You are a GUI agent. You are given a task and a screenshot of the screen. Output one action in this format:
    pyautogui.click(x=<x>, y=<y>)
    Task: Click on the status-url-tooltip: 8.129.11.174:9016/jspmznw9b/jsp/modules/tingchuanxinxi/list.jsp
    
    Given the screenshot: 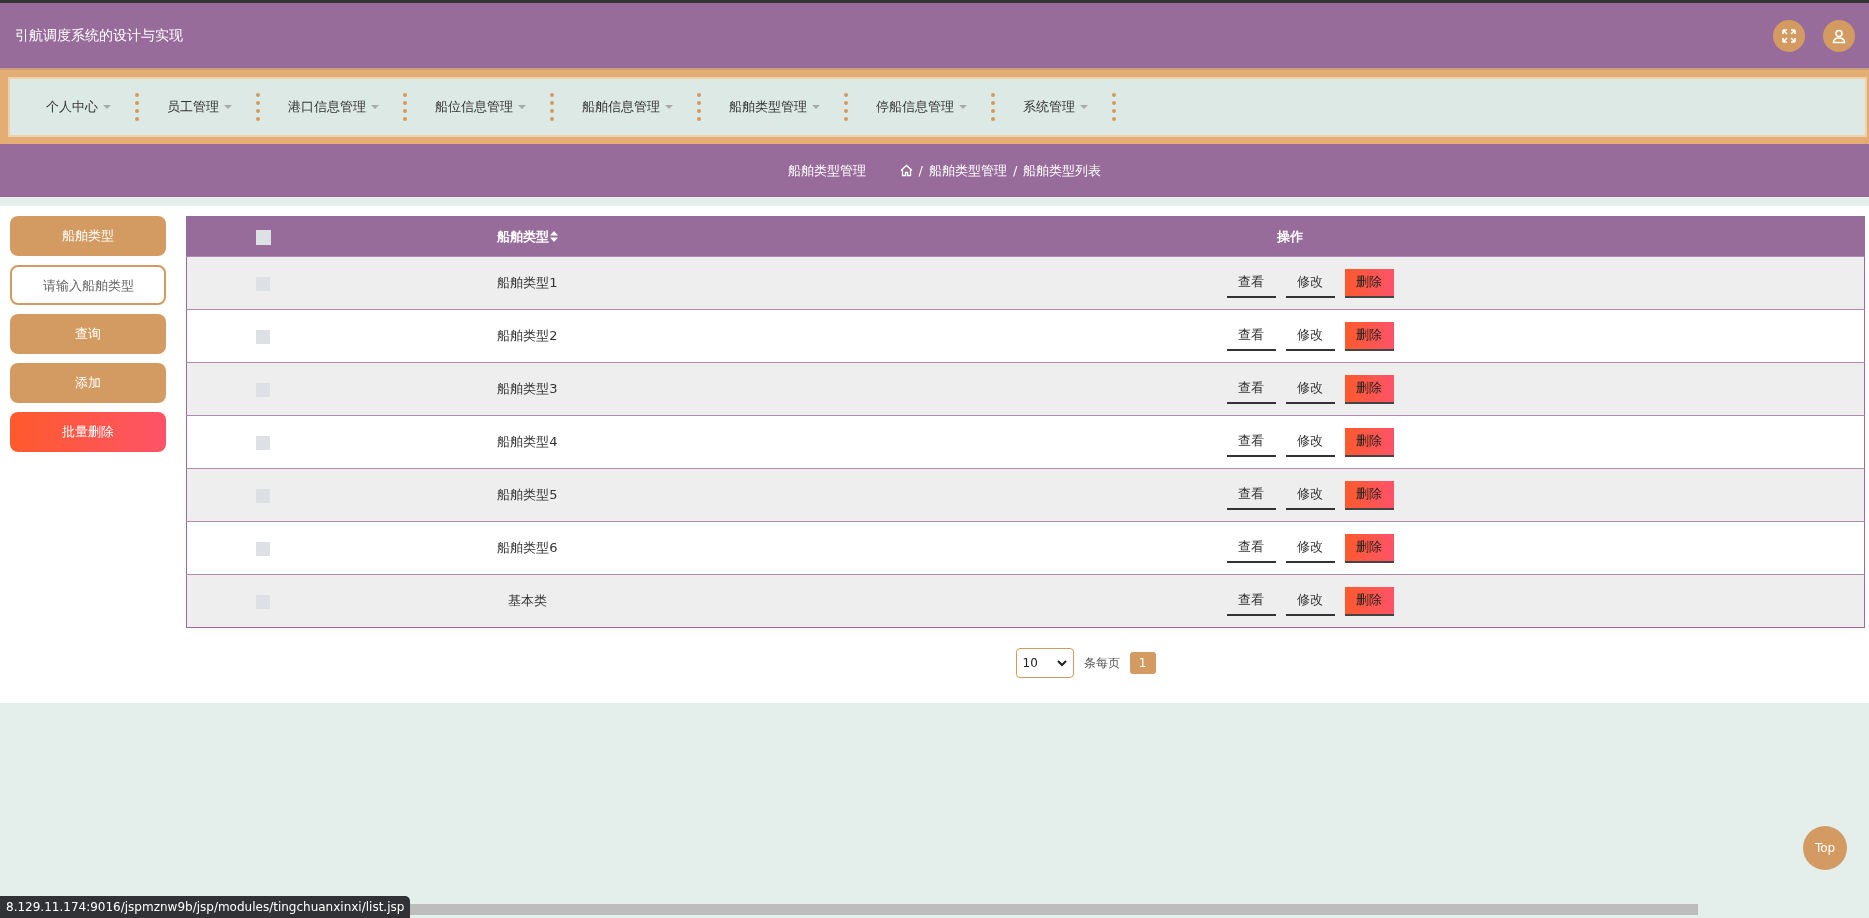 What is the action you would take?
    pyautogui.click(x=205, y=907)
    